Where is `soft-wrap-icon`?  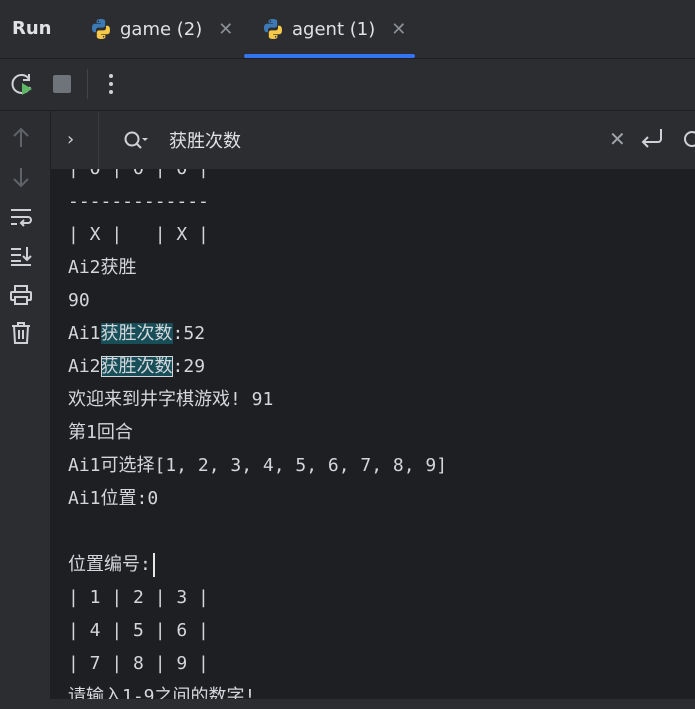 soft-wrap-icon is located at coordinates (21, 218).